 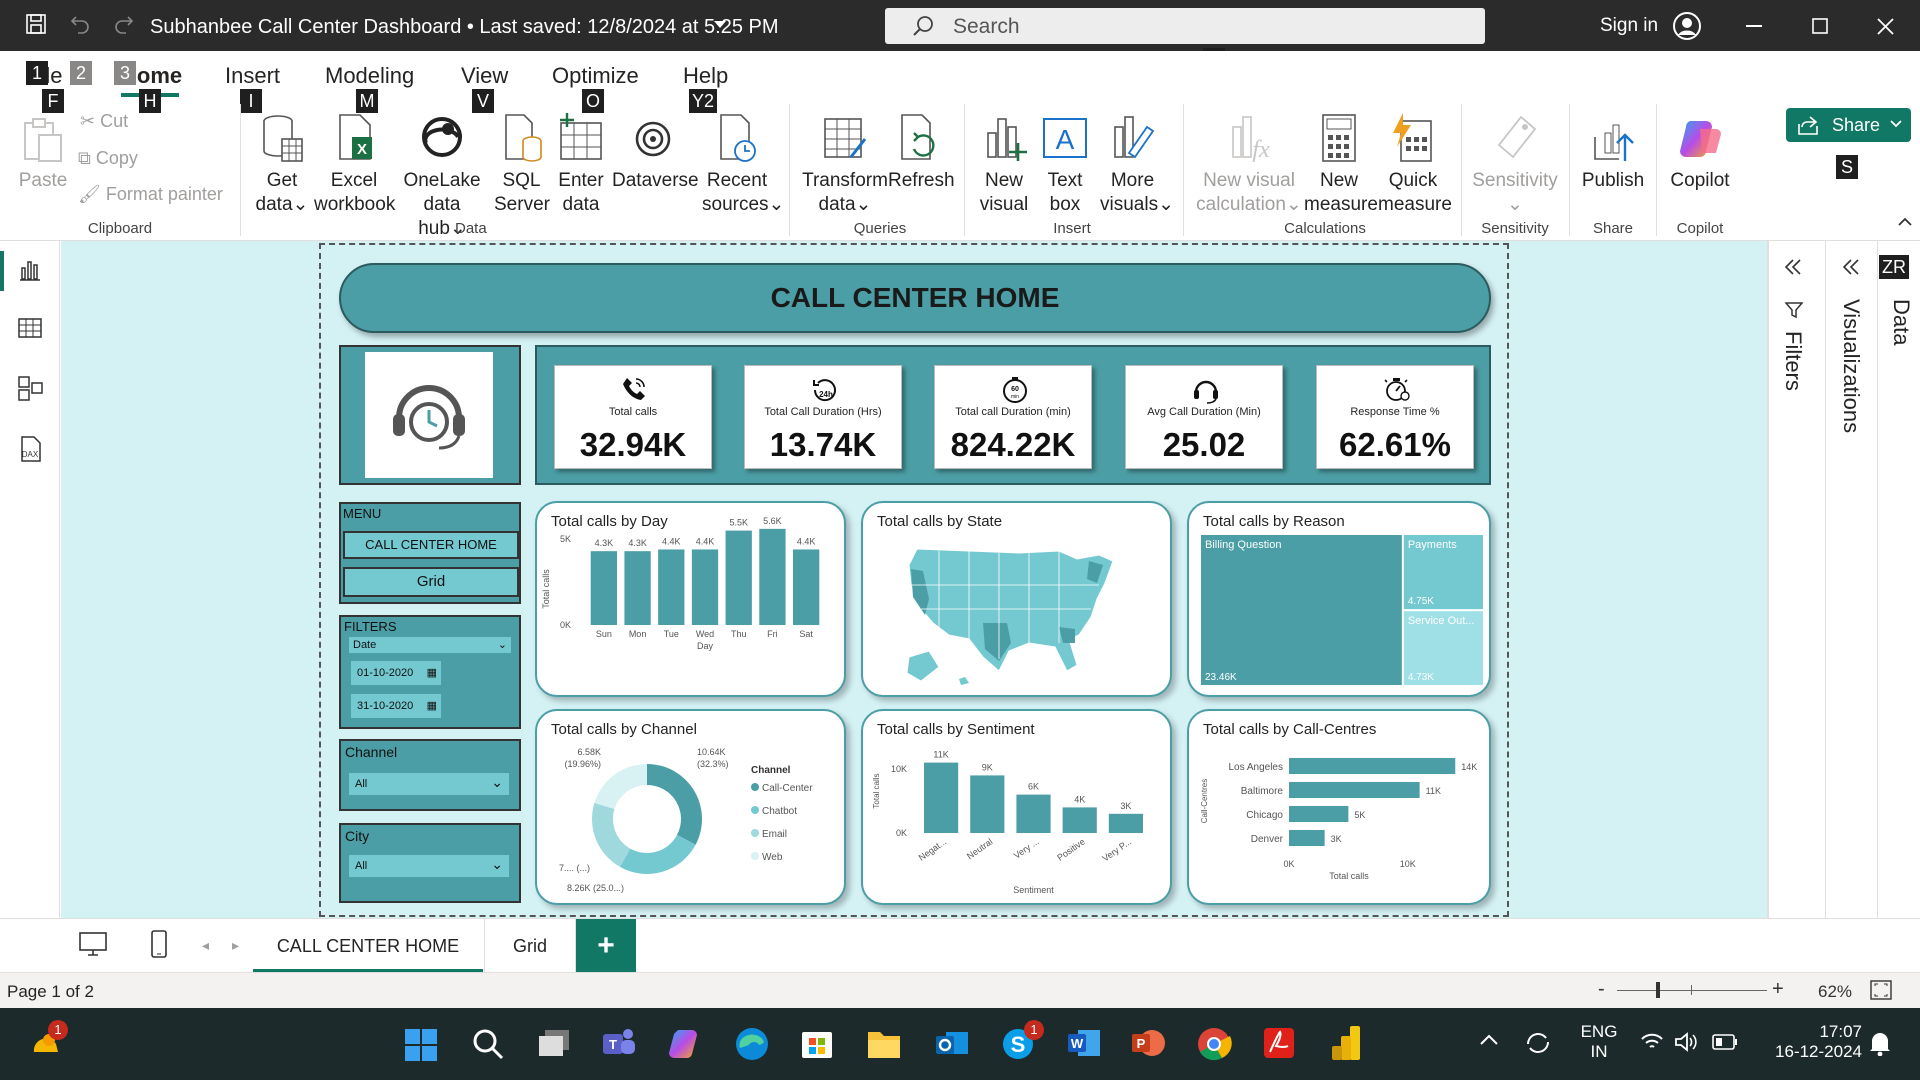 What do you see at coordinates (952, 1043) in the screenshot?
I see `outlook-icon` at bounding box center [952, 1043].